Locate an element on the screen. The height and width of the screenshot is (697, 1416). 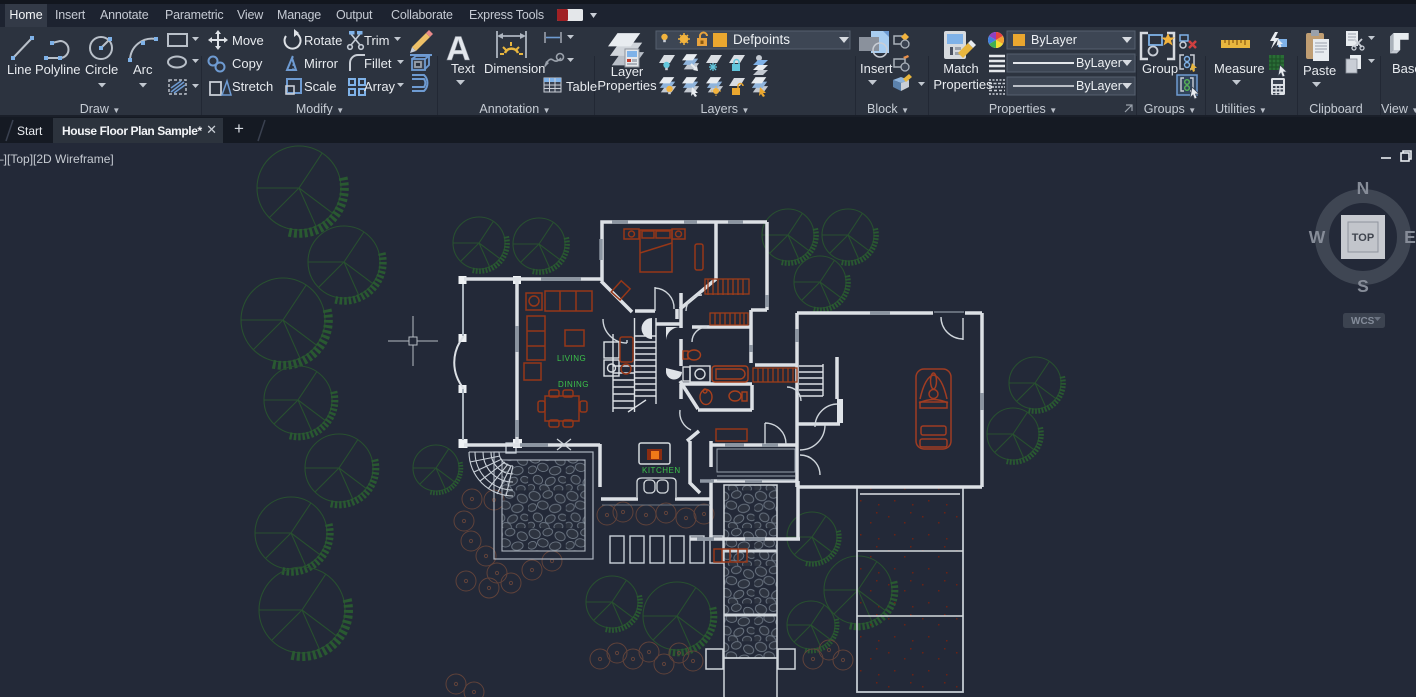
svg-text: Fillet is located at coordinates (378, 63).